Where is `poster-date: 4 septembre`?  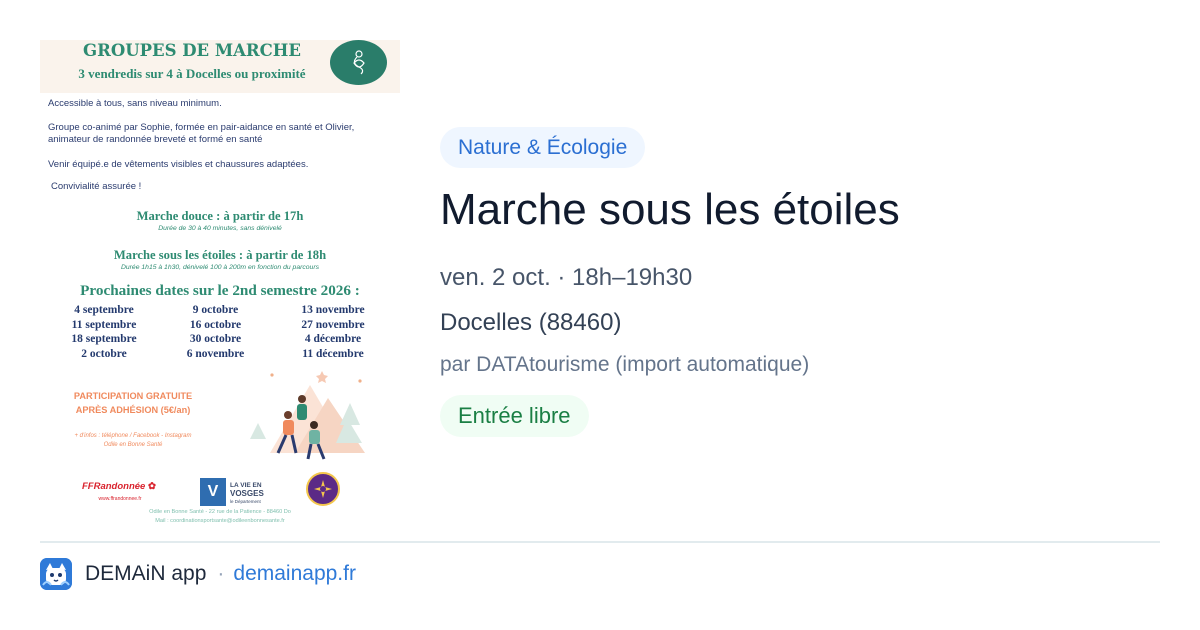
poster-date: 4 septembre is located at coordinates (104, 310).